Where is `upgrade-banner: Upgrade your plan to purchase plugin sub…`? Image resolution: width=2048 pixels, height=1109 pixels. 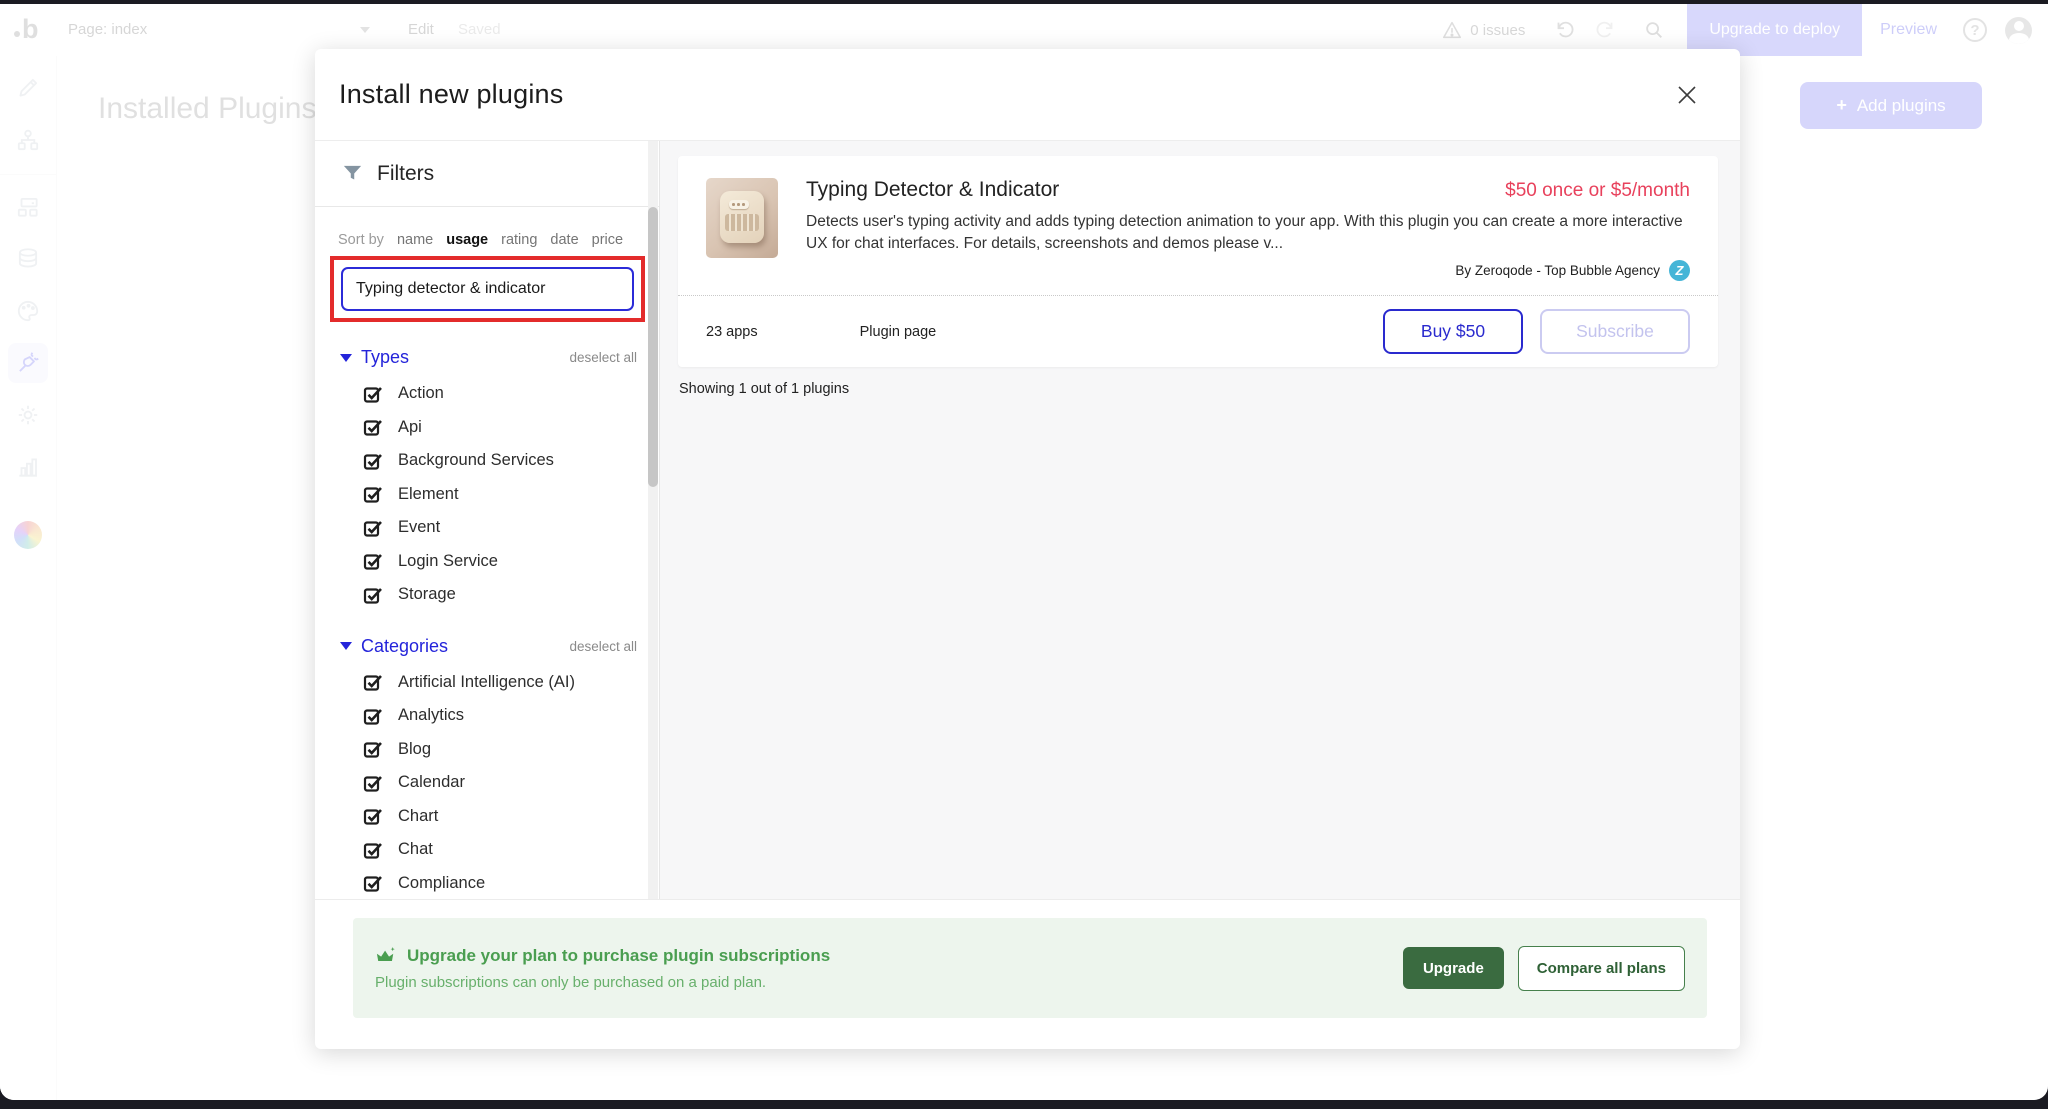 upgrade-banner: Upgrade your plan to purchase plugin sub… is located at coordinates (1030, 968).